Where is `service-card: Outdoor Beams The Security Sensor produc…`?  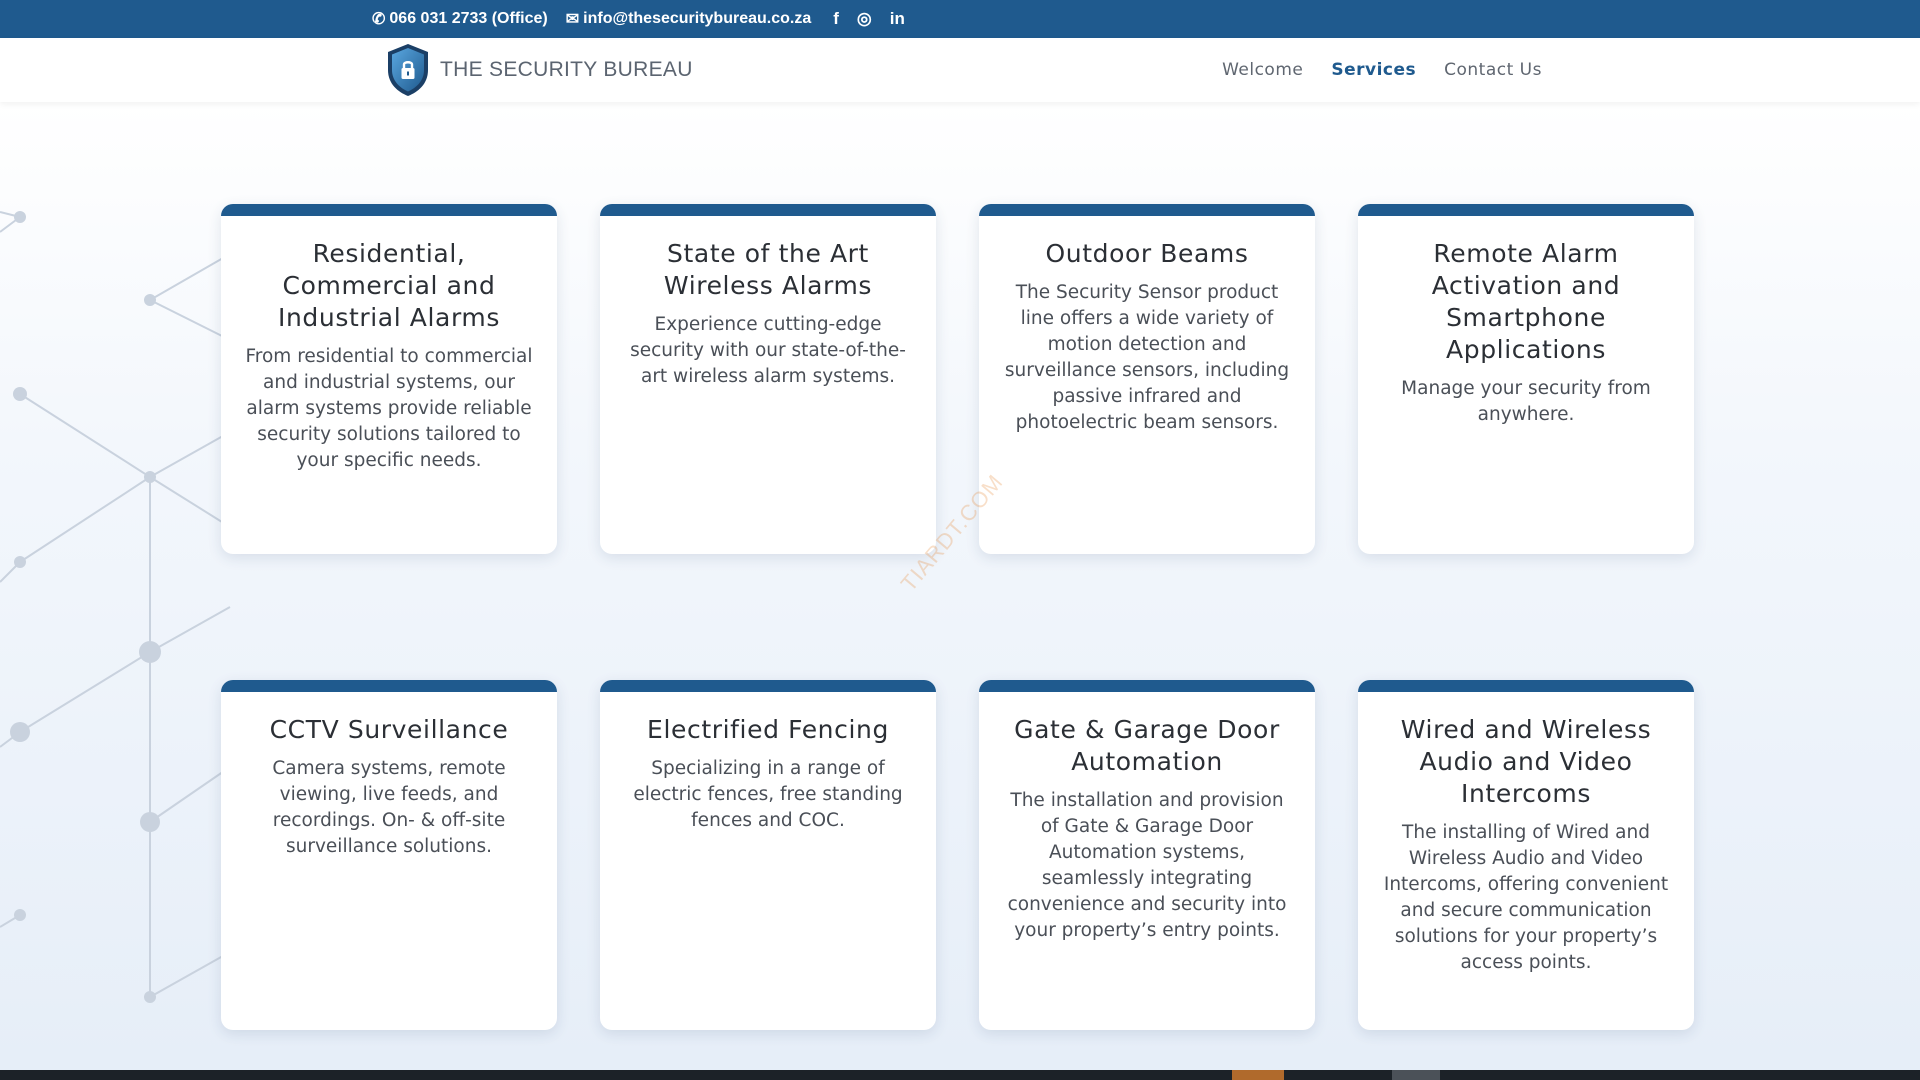
service-card: Outdoor Beams The Security Sensor produc… is located at coordinates (1147, 379).